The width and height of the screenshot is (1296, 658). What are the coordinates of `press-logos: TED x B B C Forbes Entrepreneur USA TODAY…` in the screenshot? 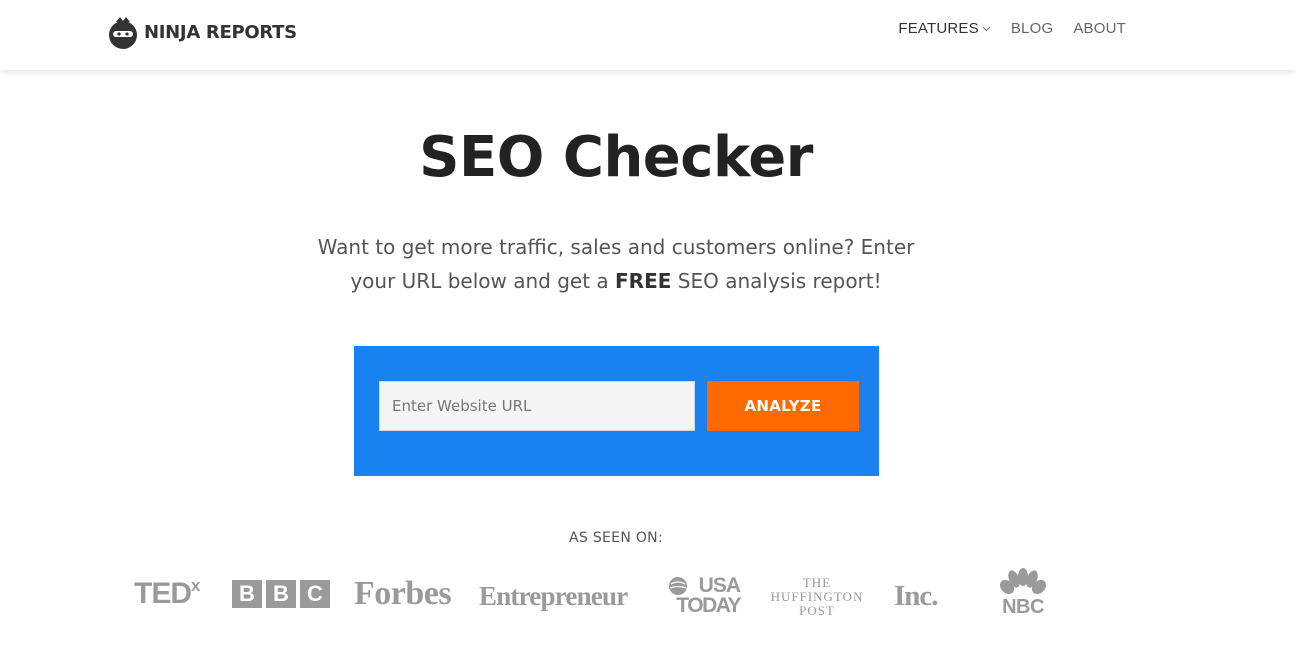 It's located at (594, 596).